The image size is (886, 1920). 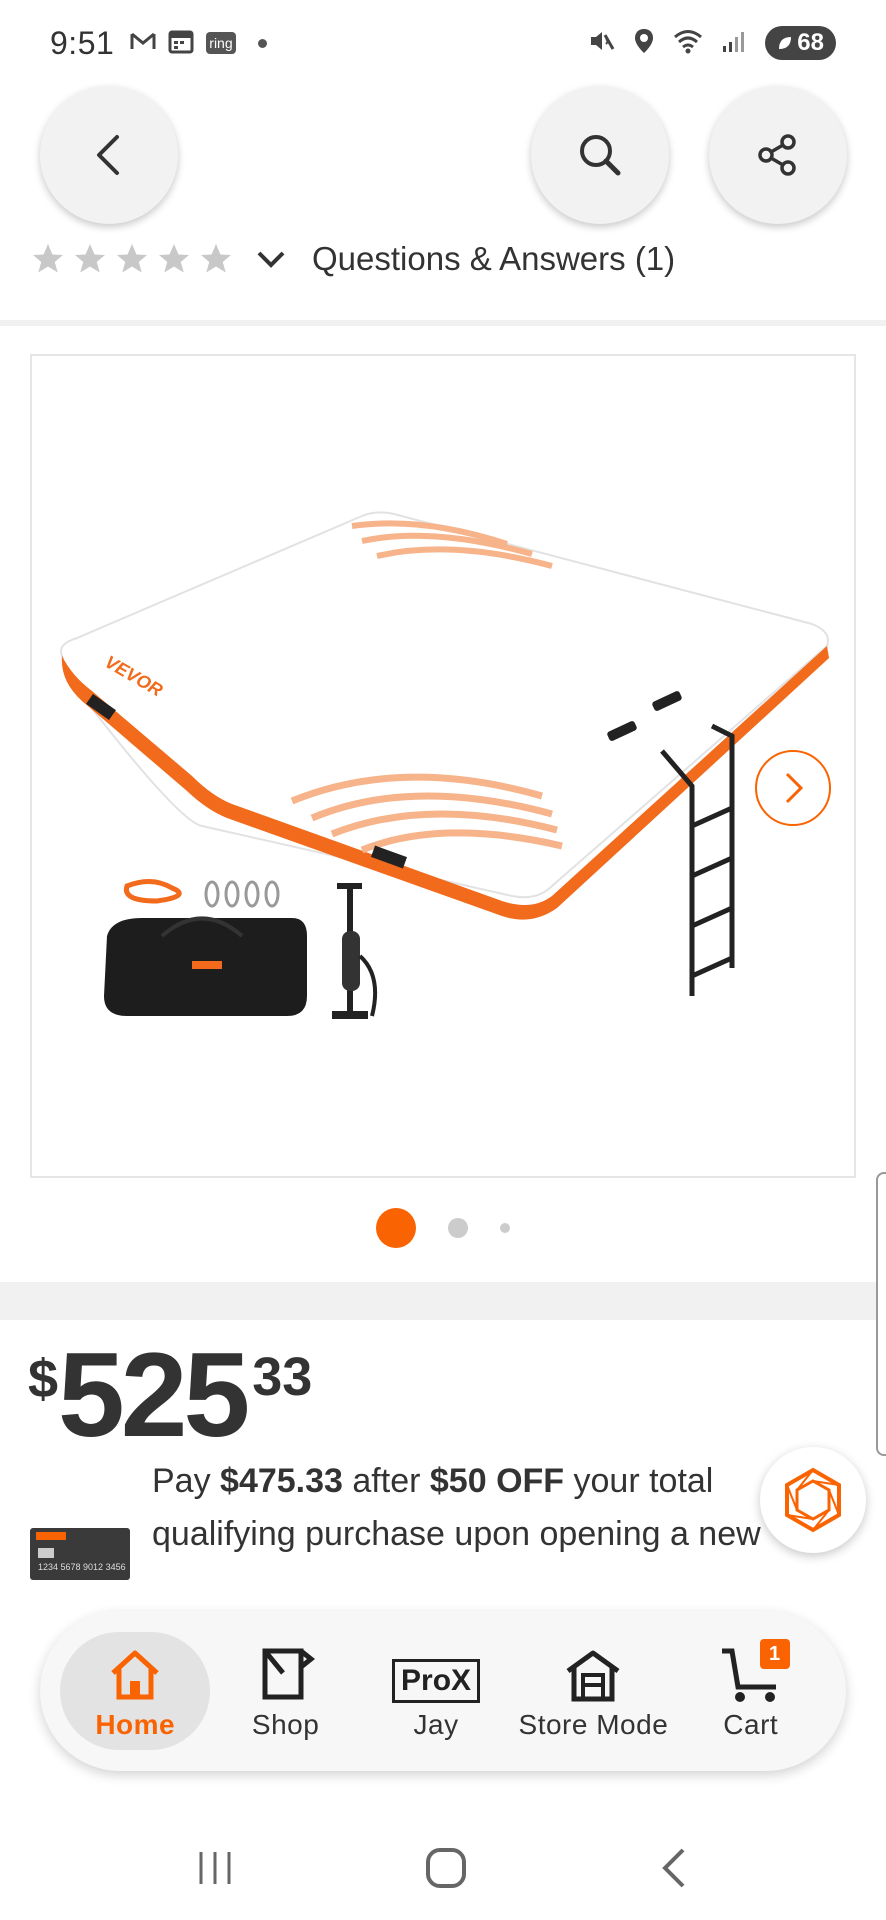 What do you see at coordinates (80, 1554) in the screenshot?
I see `credit-card-image: 1234 5678 9012 3456` at bounding box center [80, 1554].